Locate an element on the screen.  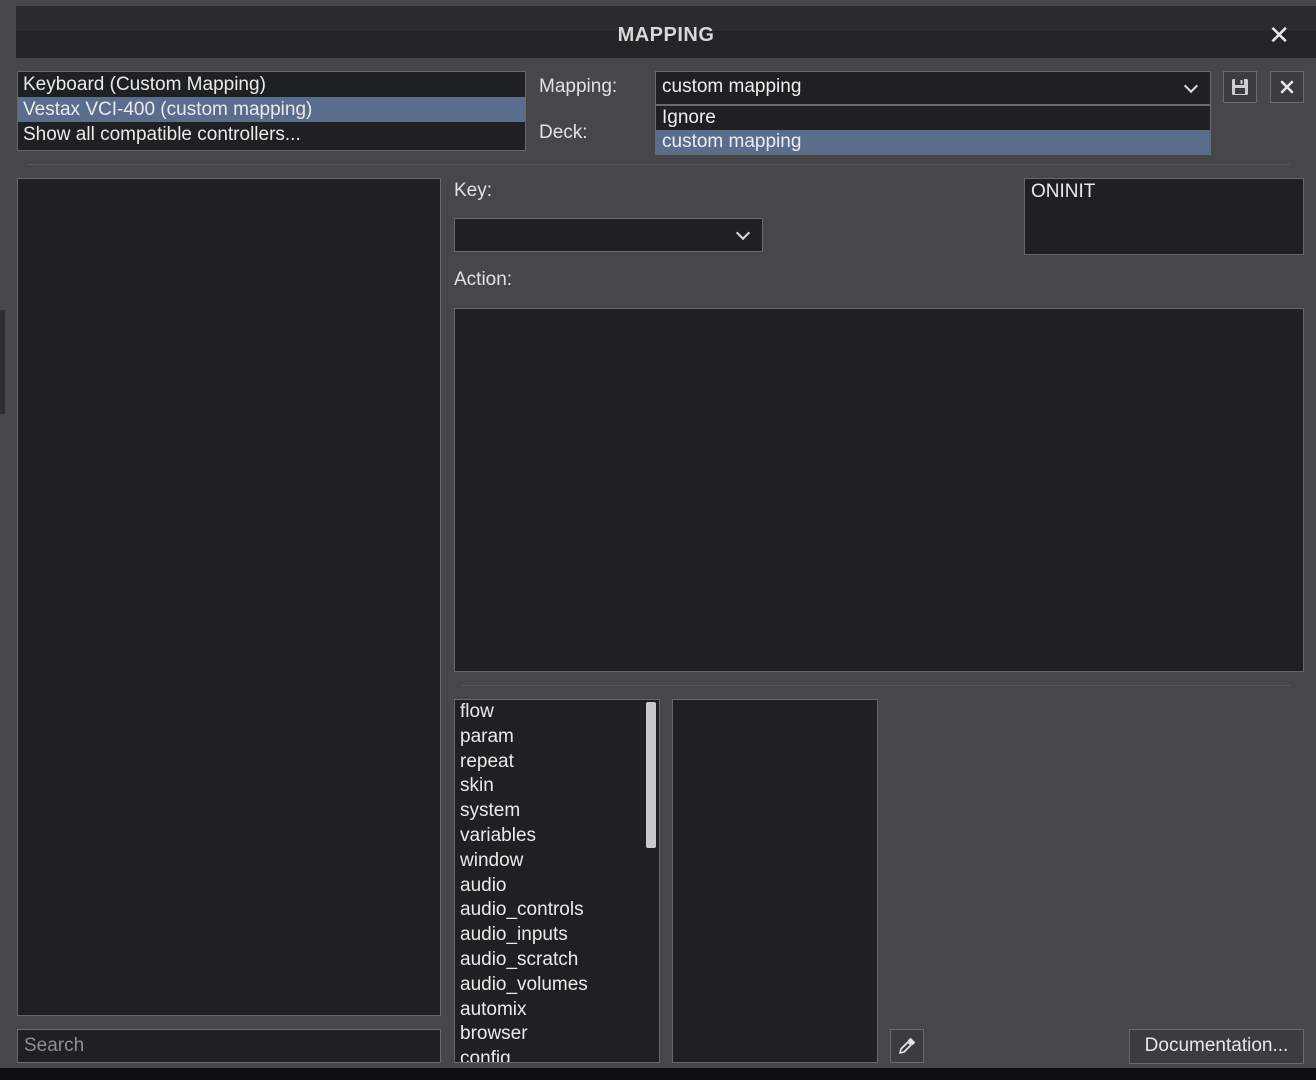
list-item: config is located at coordinates (557, 1054).